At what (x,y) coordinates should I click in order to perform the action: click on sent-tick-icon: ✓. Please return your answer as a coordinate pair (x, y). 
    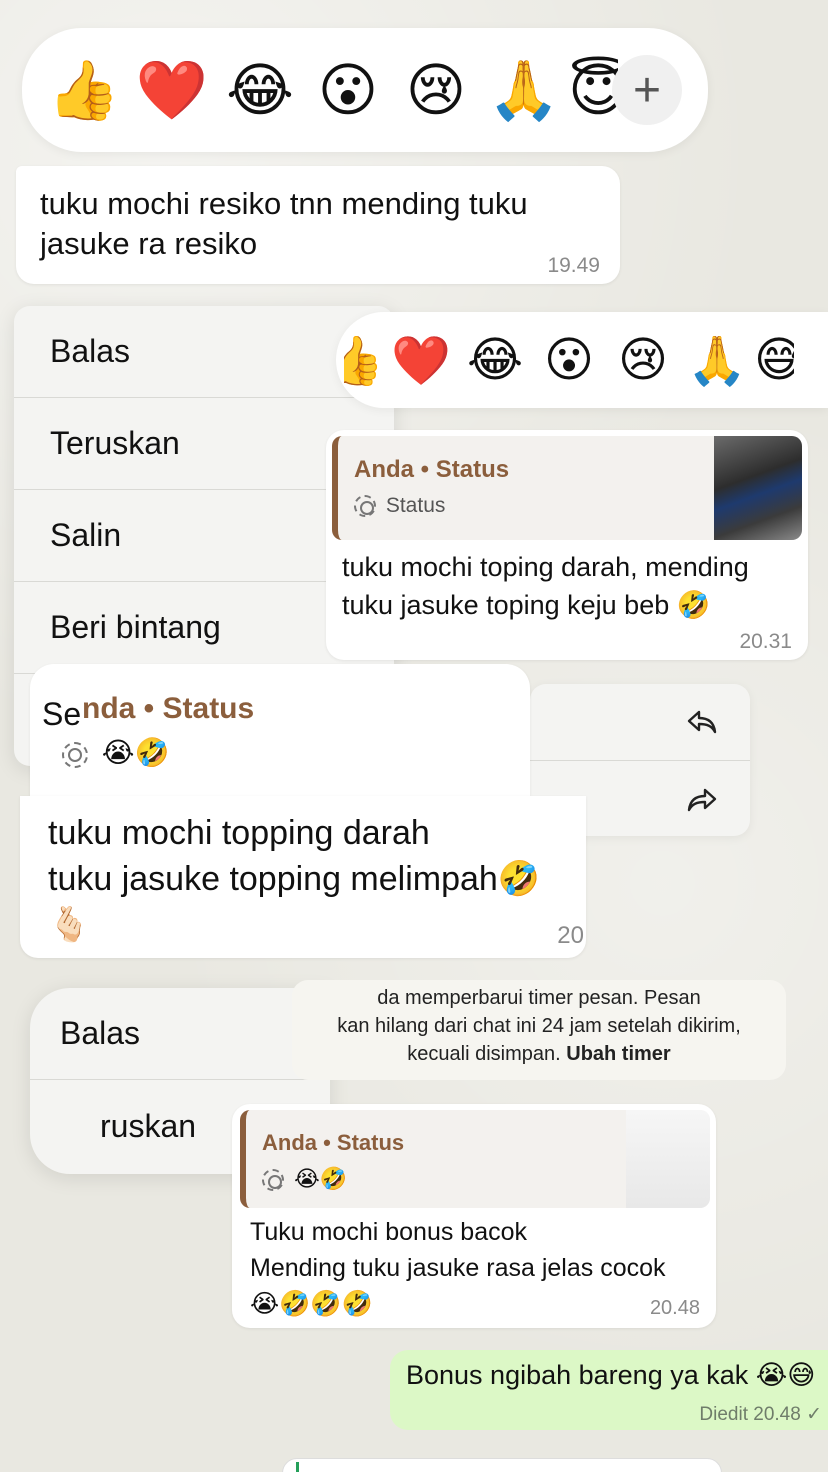
    Looking at the image, I should click on (814, 1414).